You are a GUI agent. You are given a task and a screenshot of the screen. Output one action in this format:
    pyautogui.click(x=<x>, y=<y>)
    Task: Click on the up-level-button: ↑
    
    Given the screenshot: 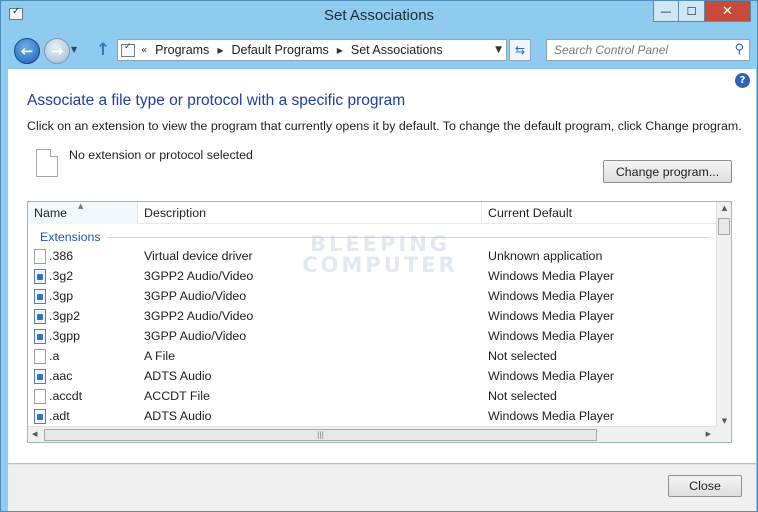 What is the action you would take?
    pyautogui.click(x=103, y=50)
    